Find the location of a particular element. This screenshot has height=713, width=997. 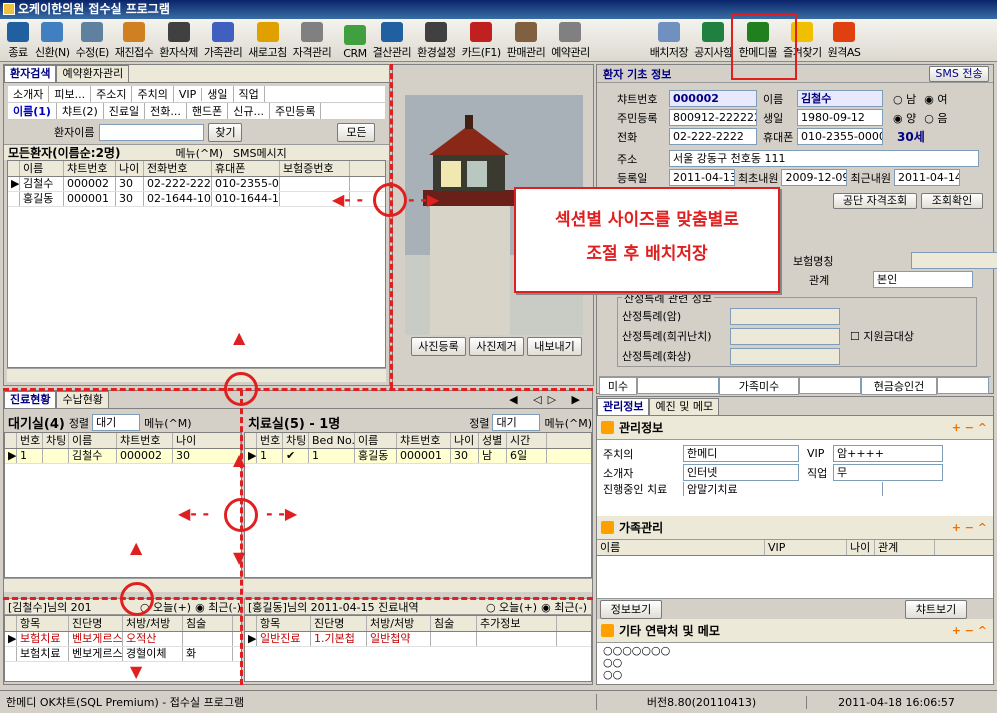

phone-field: 02-222-2222 is located at coordinates (713, 136).